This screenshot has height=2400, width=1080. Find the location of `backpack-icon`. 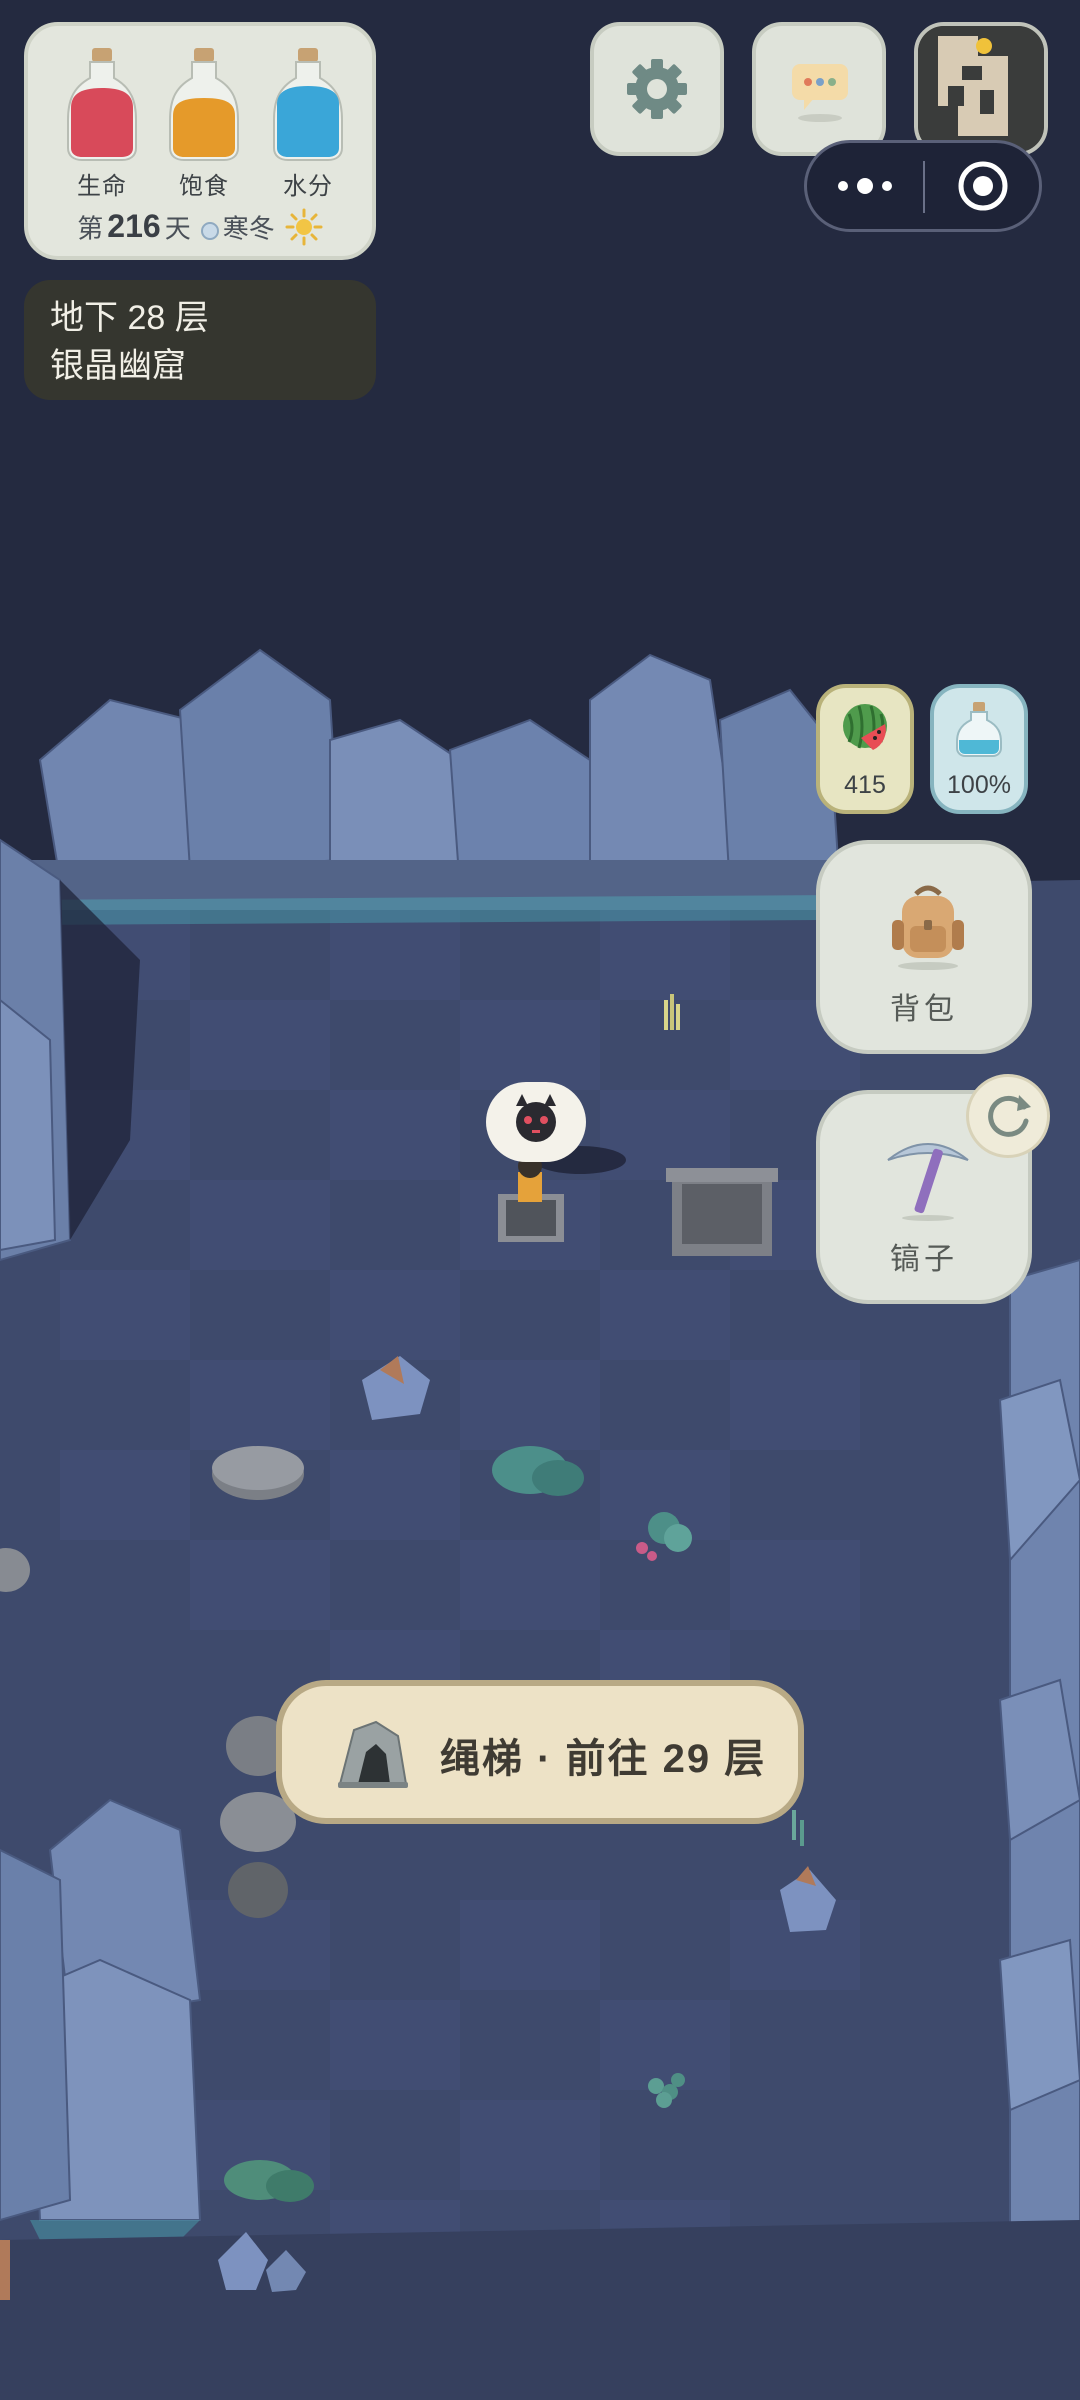

backpack-icon is located at coordinates (928, 927).